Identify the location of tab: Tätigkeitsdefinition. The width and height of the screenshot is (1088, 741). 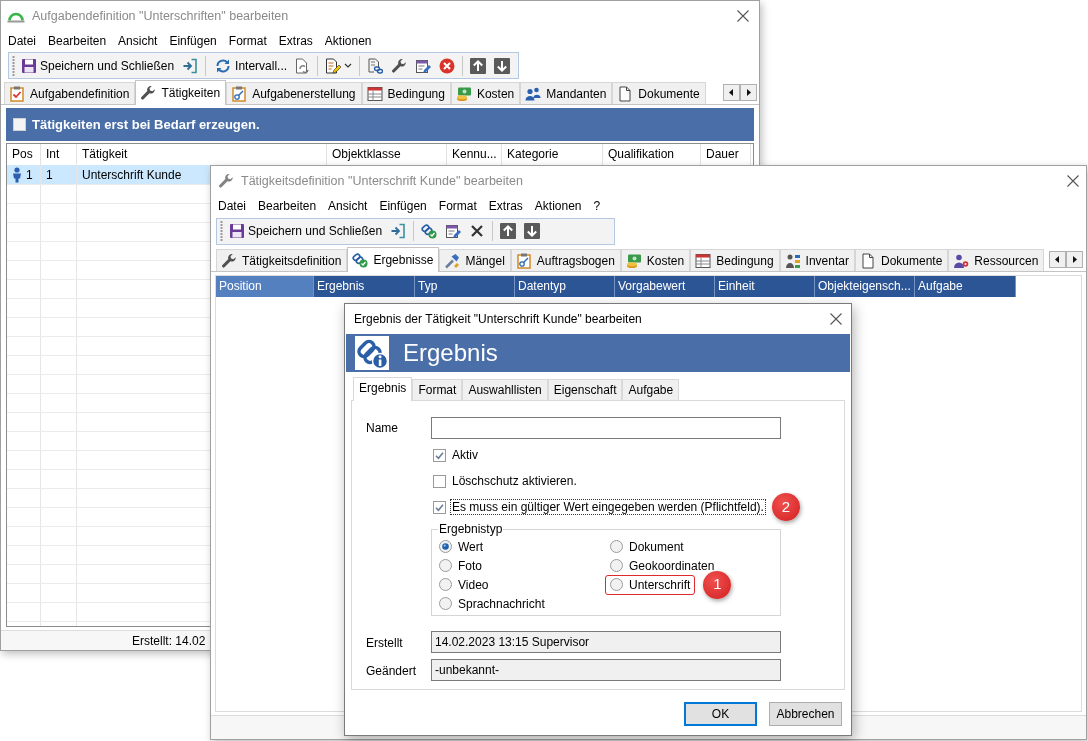
(282, 260).